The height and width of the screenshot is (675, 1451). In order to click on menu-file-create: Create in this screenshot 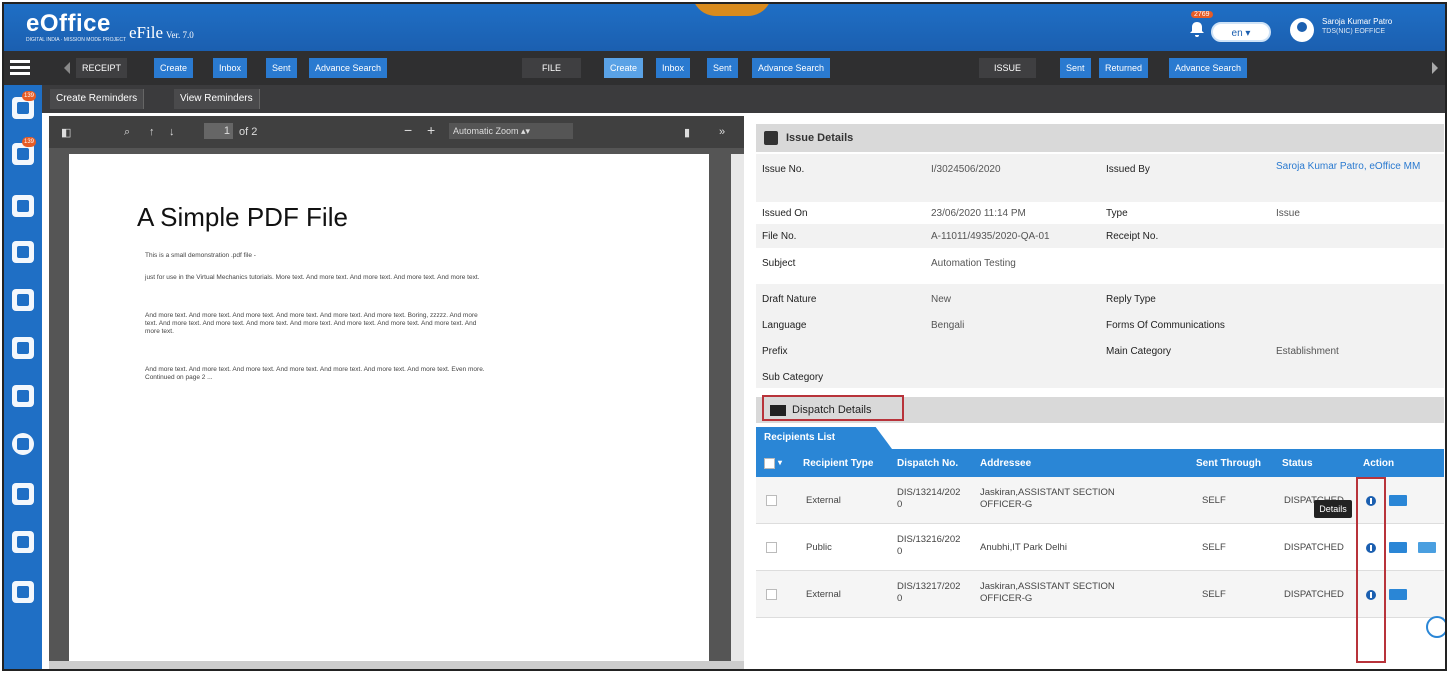, I will do `click(624, 68)`.